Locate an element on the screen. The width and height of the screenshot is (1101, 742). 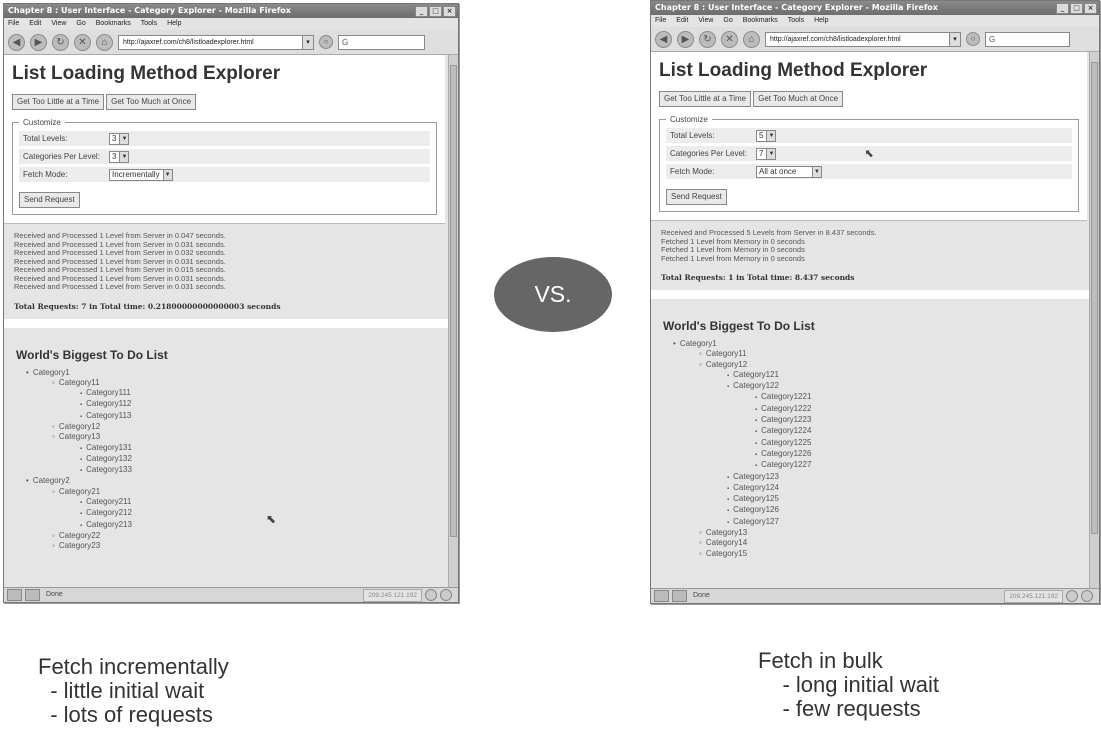
tree-item: Category2 is located at coordinates (231, 481).